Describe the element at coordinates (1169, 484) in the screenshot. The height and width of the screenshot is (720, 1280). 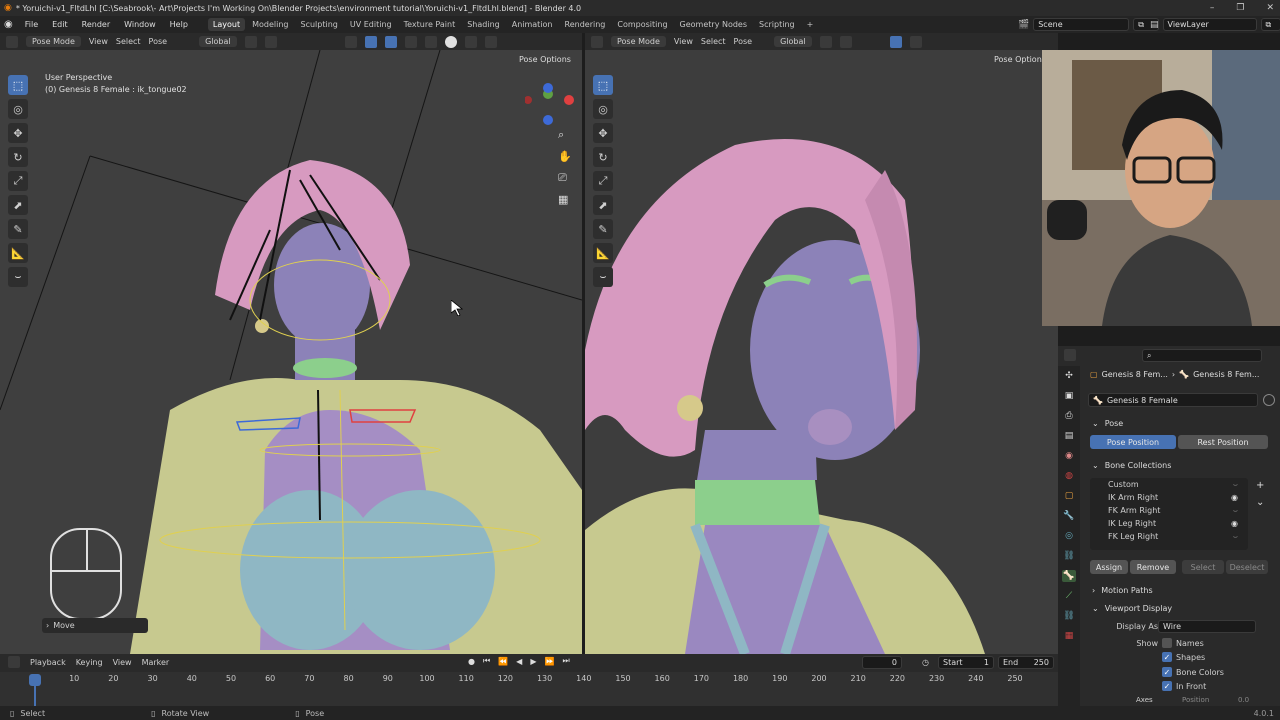
I see `list-item: Custom ⌣` at that location.